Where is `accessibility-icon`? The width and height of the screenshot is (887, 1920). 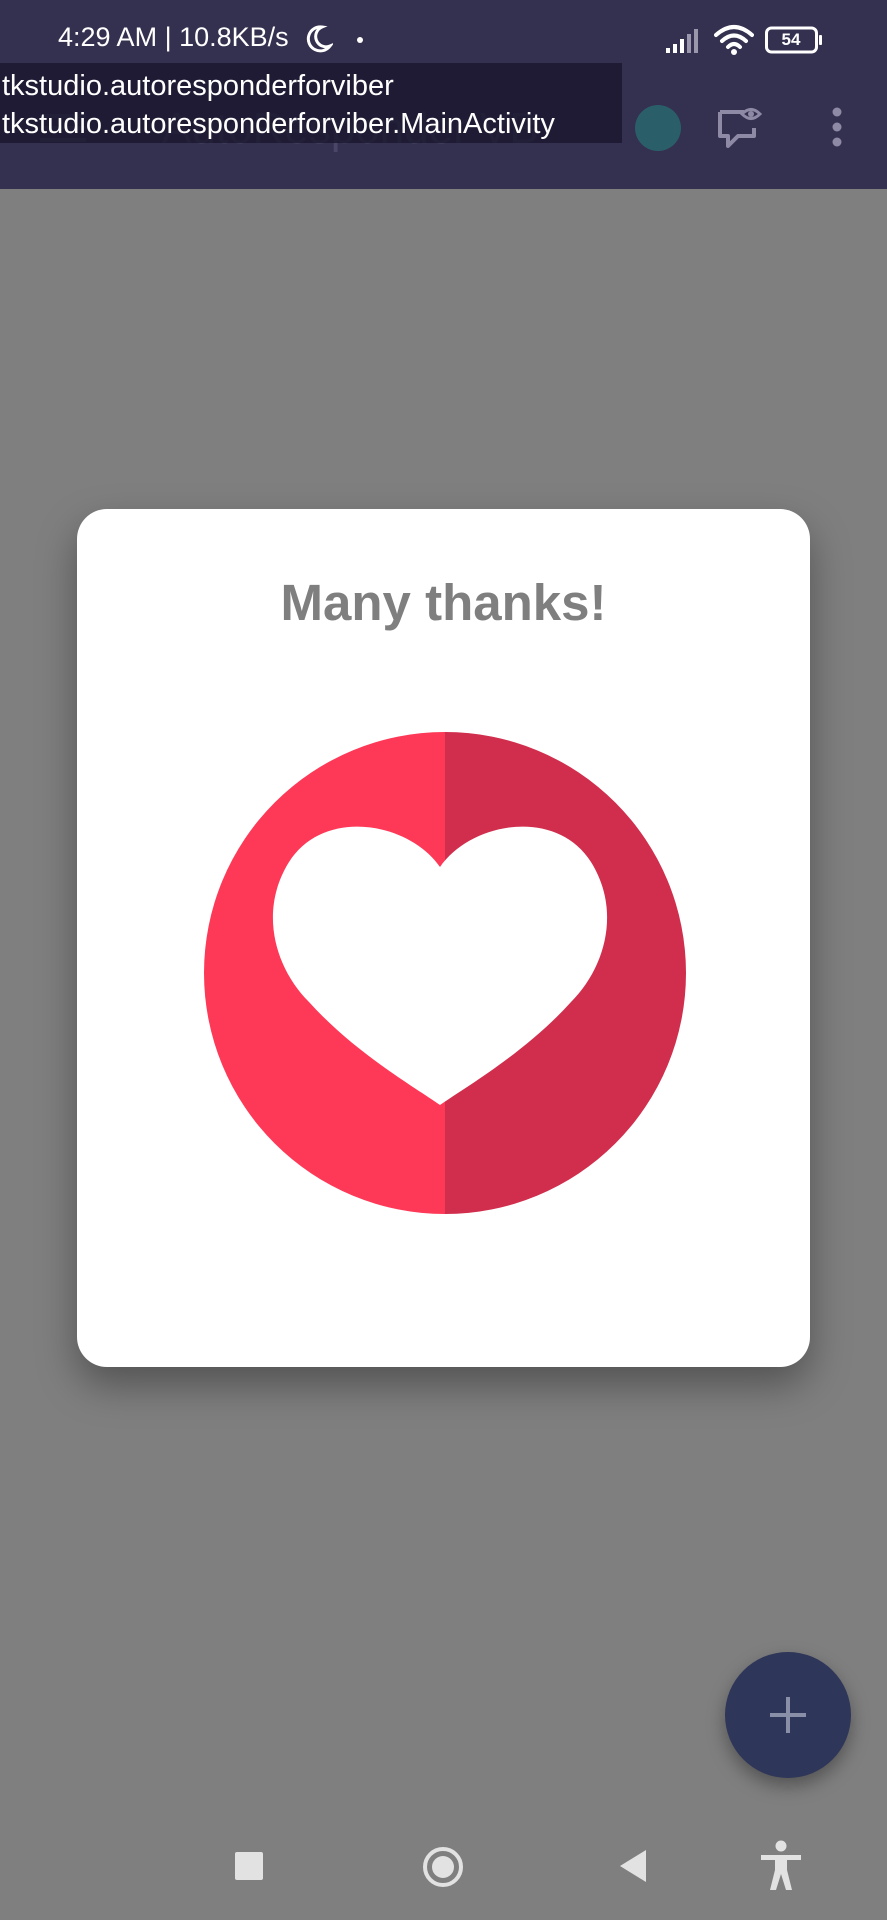
accessibility-icon is located at coordinates (781, 1866).